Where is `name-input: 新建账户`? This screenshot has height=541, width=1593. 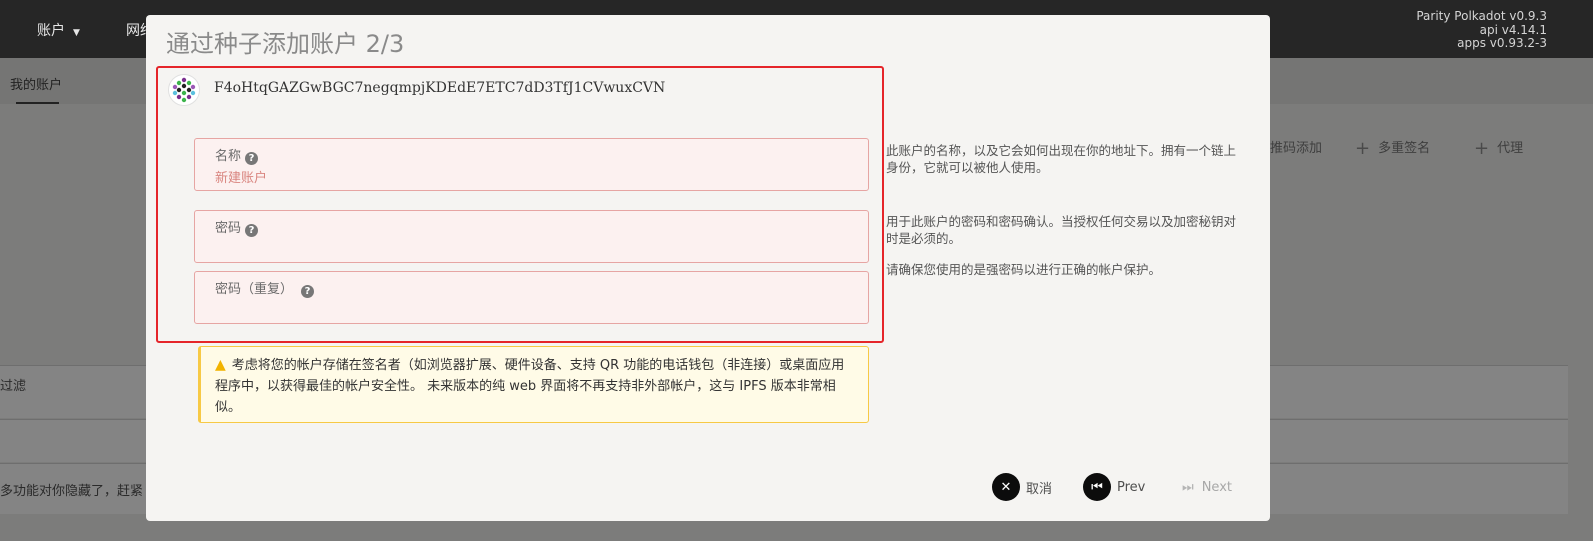
name-input: 新建账户 is located at coordinates (241, 176).